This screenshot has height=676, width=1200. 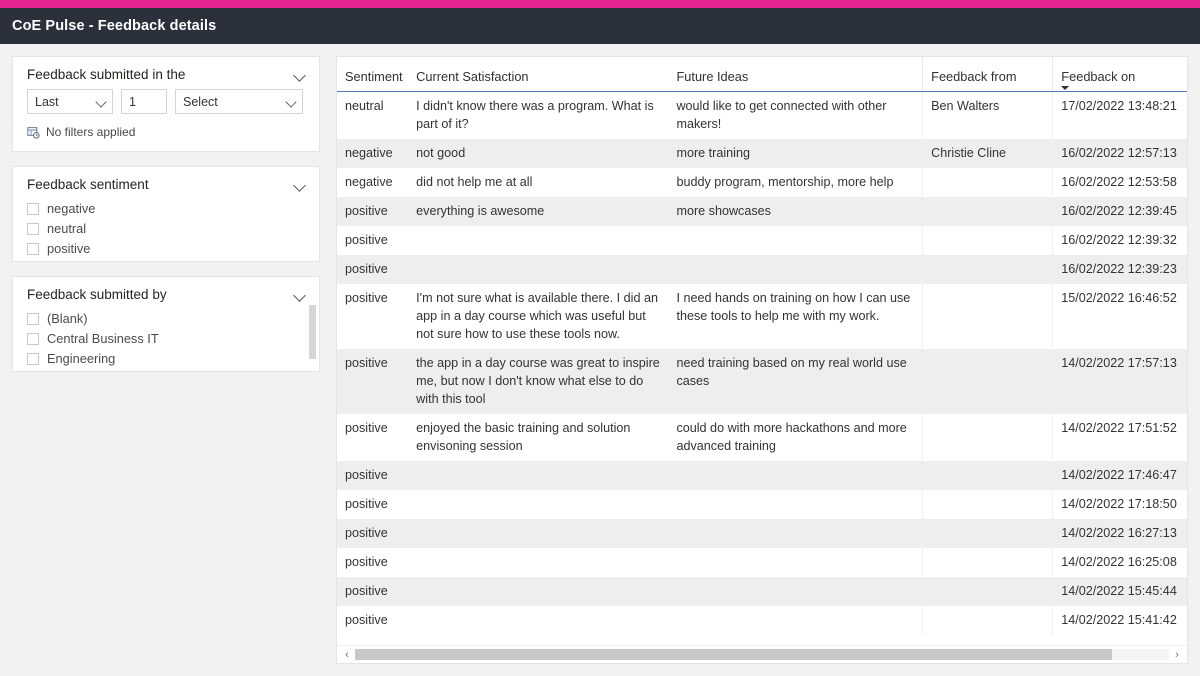 I want to click on sentiment-checkbox-list: negative neutral positive, so click(x=167, y=228).